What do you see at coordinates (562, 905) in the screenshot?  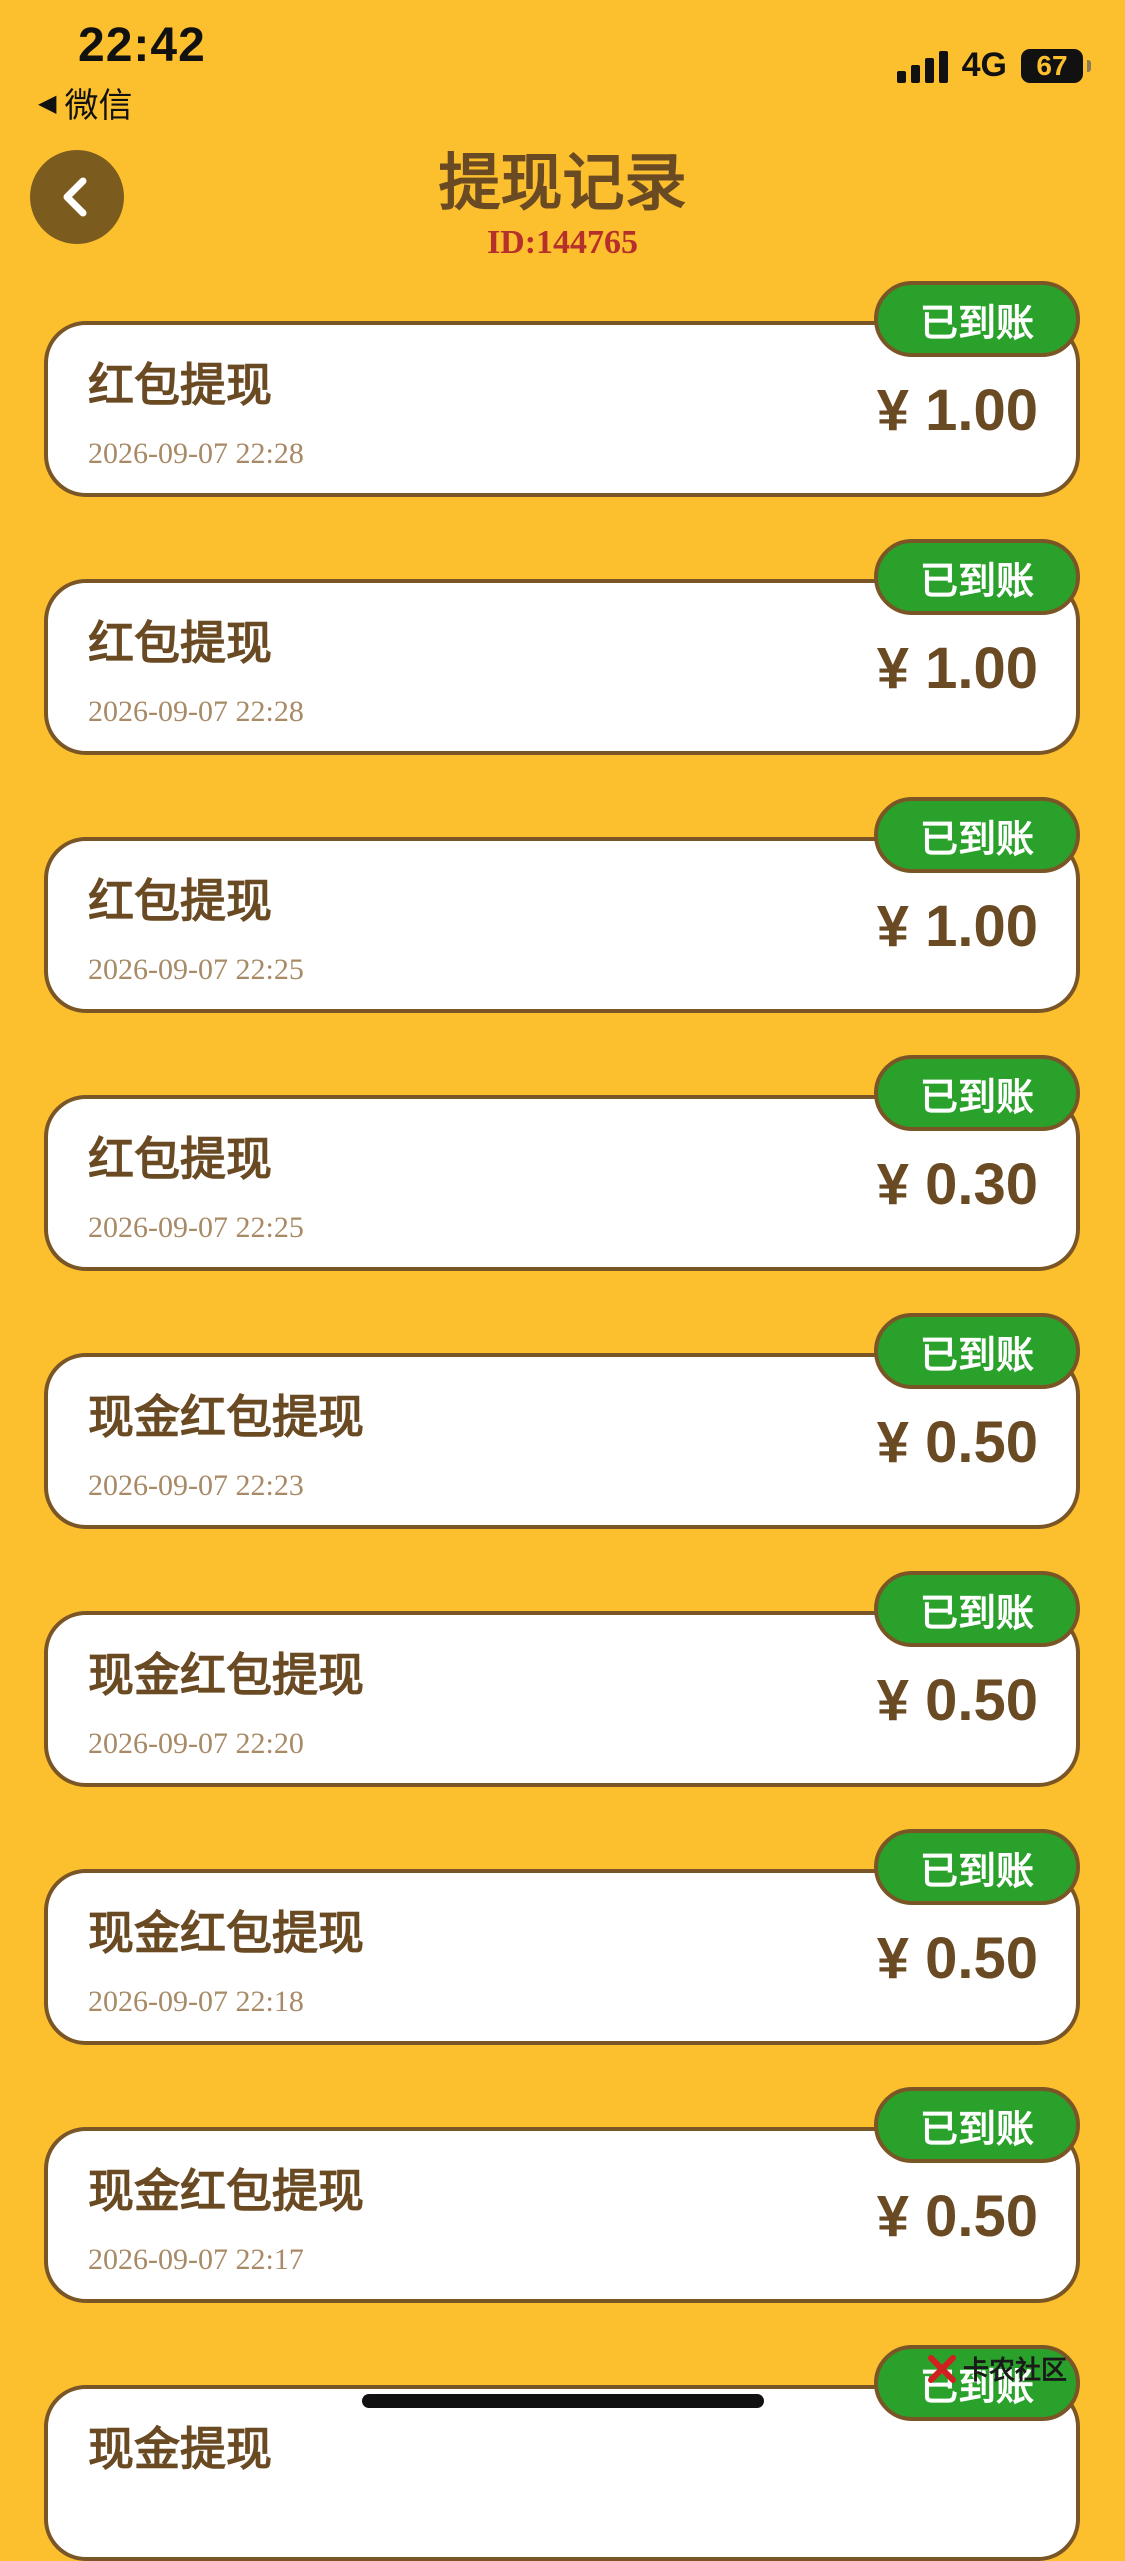 I see `record-item: 红包提现 2026-09-07 22:25 ¥ 1.00 已到账` at bounding box center [562, 905].